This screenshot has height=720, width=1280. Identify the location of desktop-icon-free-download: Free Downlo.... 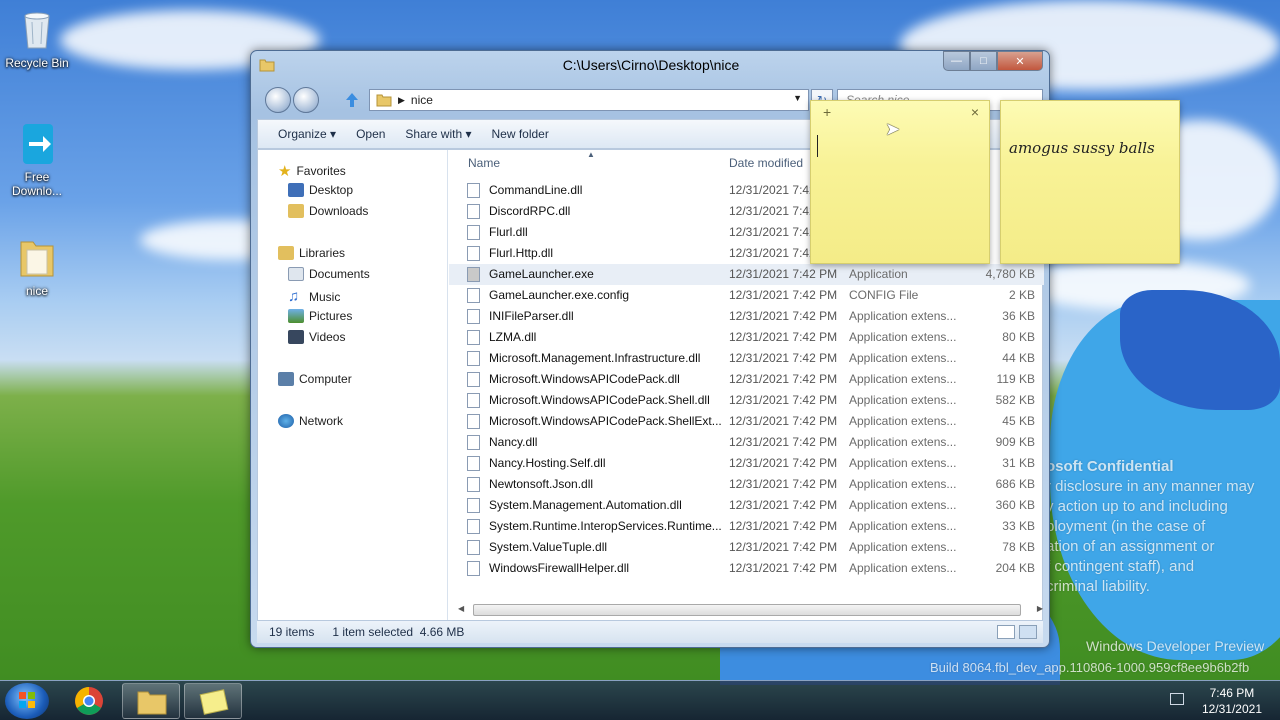
(37, 160).